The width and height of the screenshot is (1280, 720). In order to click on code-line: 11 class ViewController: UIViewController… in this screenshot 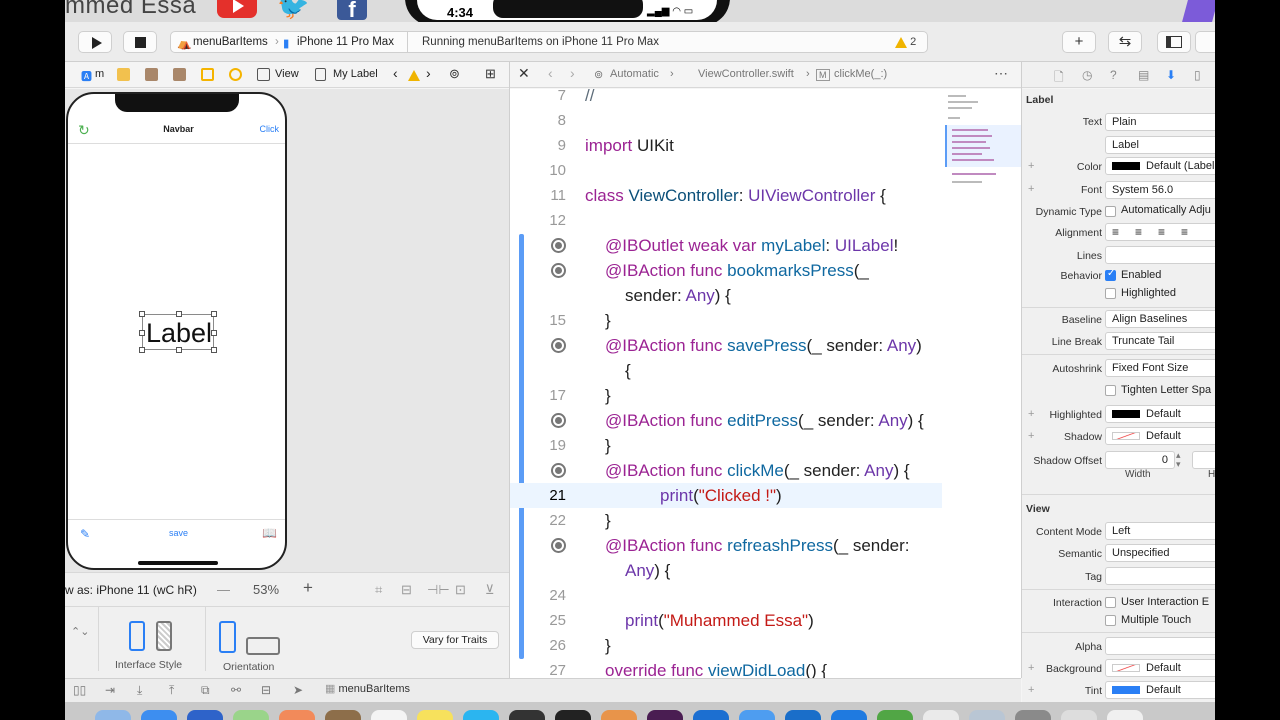, I will do `click(727, 195)`.